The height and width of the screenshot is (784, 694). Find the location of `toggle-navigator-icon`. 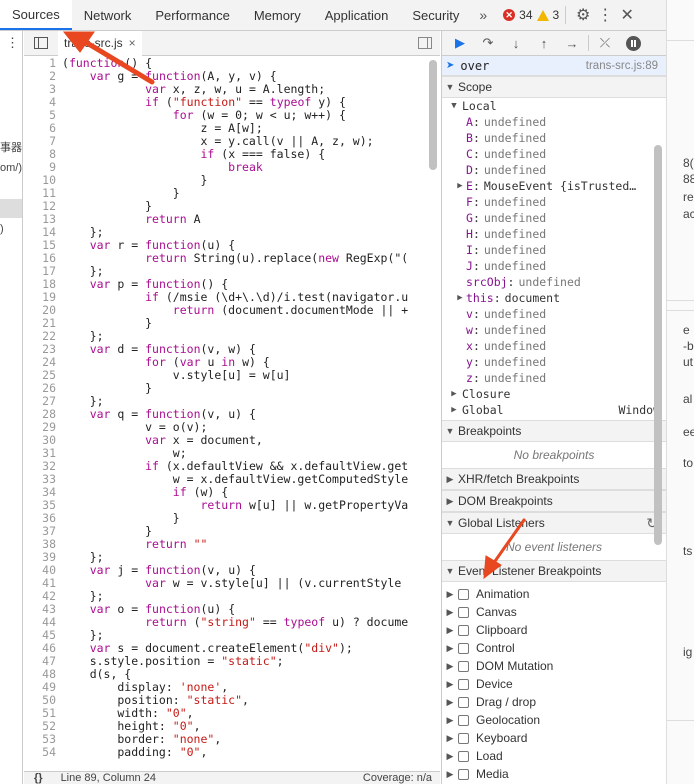

toggle-navigator-icon is located at coordinates (41, 43).